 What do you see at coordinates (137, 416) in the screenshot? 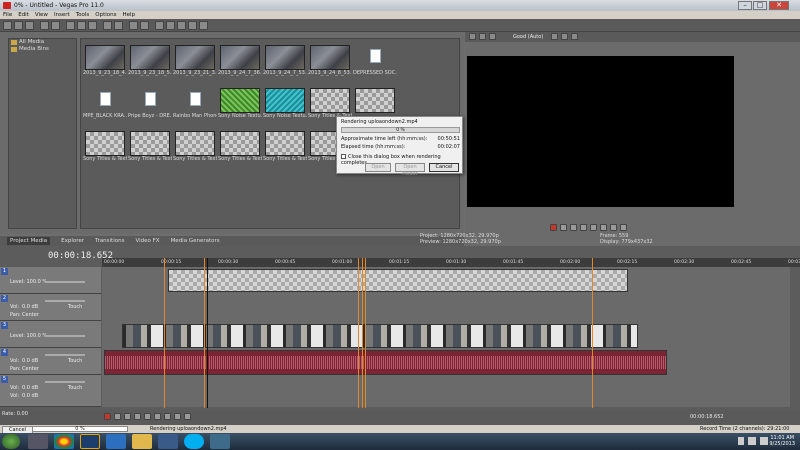
I see `timeline-play-icon` at bounding box center [137, 416].